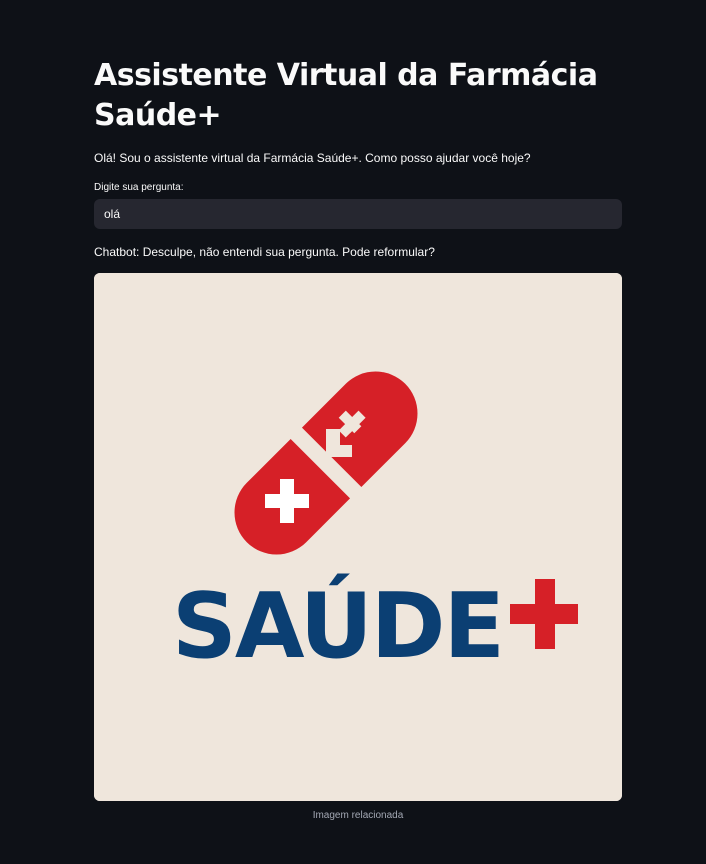 This screenshot has width=706, height=864. Describe the element at coordinates (337, 625) in the screenshot. I see `logo-text: SAÚDE` at that location.